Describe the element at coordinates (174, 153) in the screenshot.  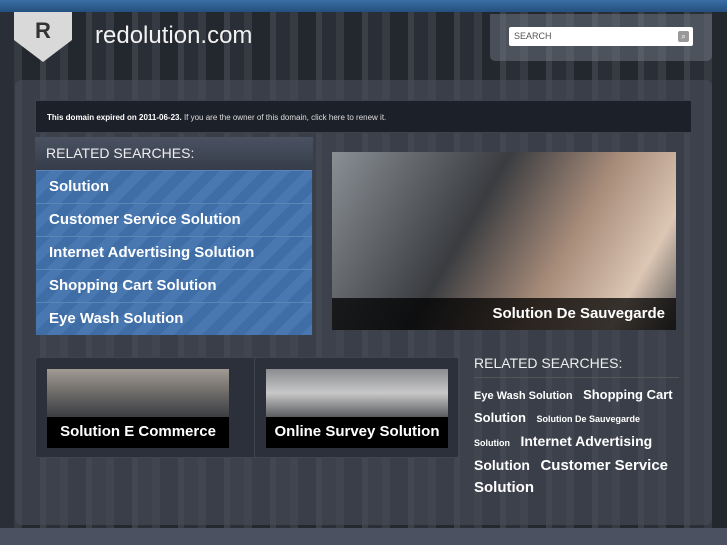
I see `related-heading: RELATED SEARCHES:` at that location.